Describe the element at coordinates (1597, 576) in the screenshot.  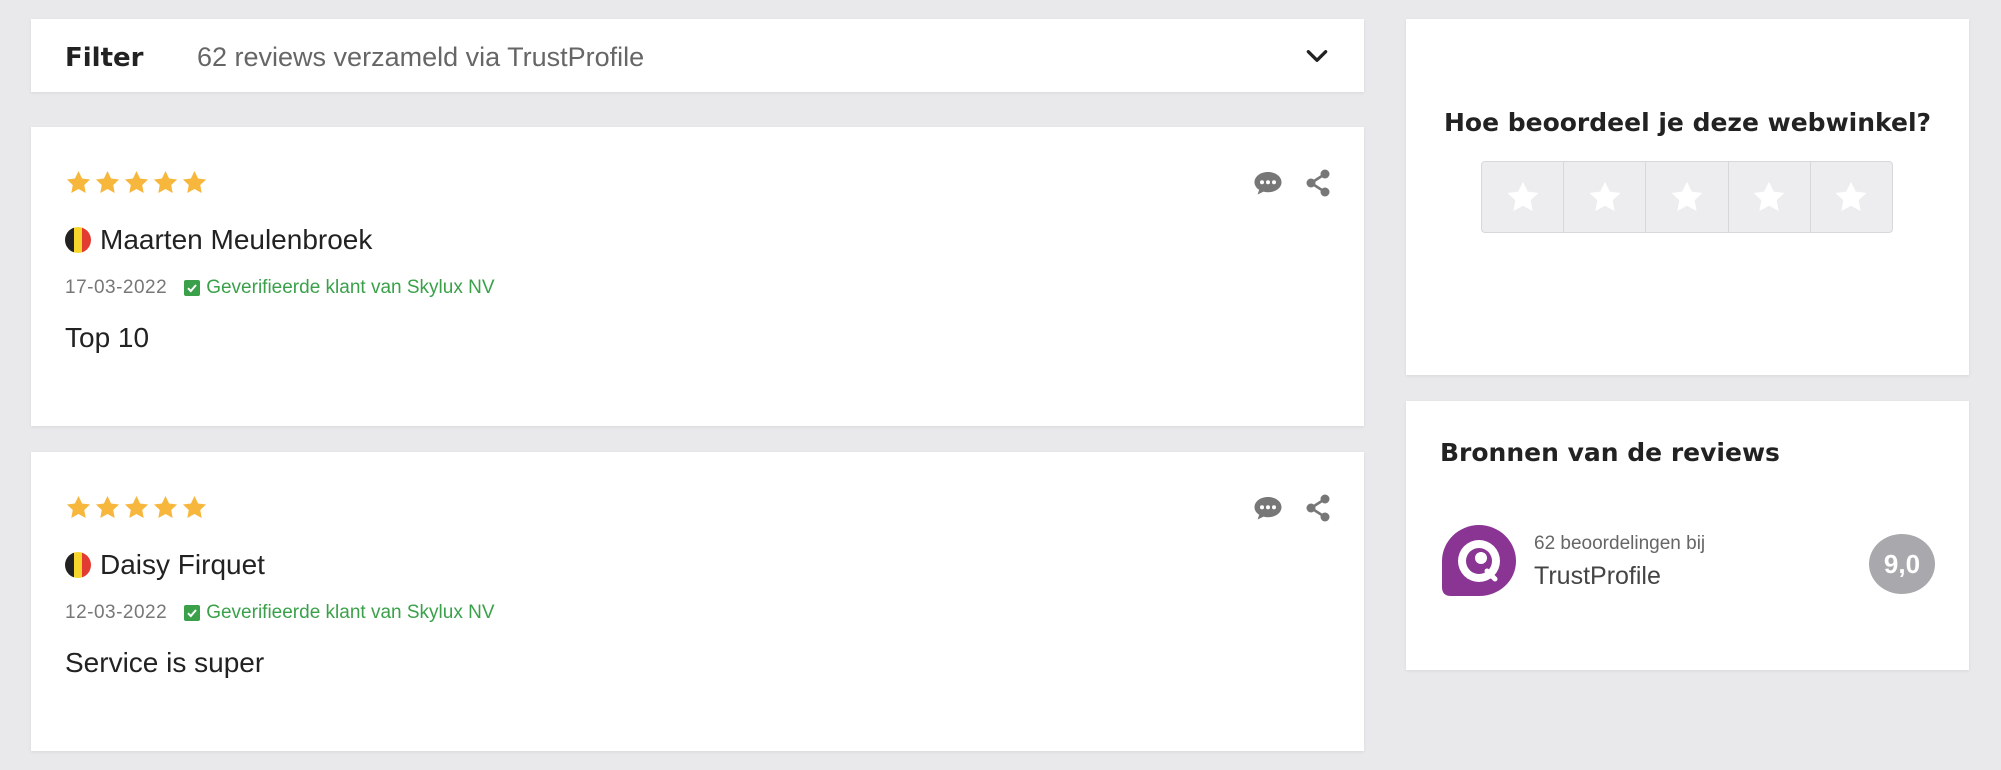
I see `source-name: TrustProfile` at that location.